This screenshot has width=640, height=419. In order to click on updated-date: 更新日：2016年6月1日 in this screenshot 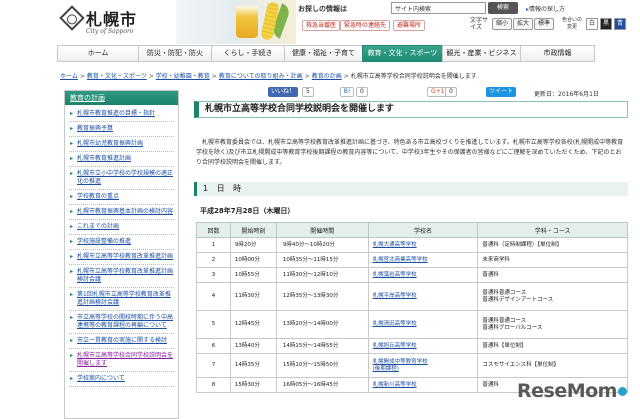, I will do `click(566, 94)`.